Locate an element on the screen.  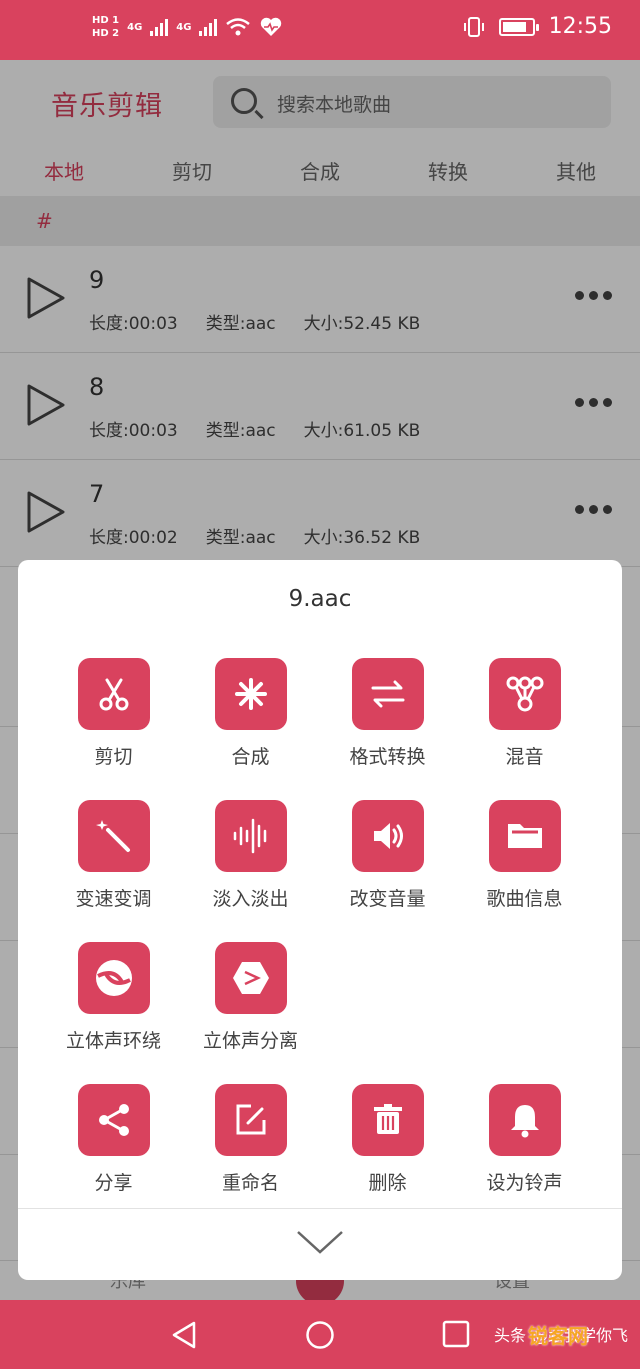
action-label: 设为铃声 is located at coordinates (524, 1183).